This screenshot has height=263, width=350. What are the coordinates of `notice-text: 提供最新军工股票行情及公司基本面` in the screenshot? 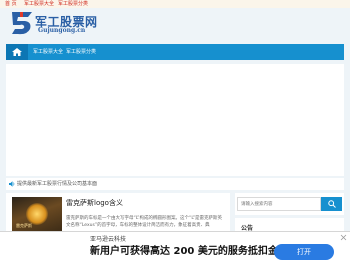 It's located at (57, 184).